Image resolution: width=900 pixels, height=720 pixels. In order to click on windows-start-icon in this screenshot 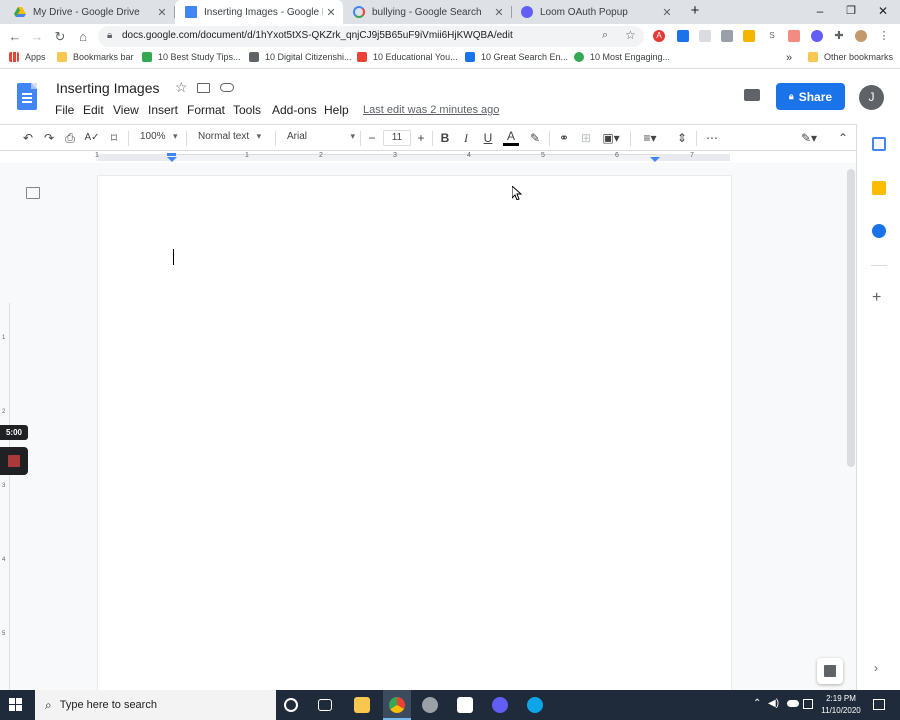, I will do `click(16, 705)`.